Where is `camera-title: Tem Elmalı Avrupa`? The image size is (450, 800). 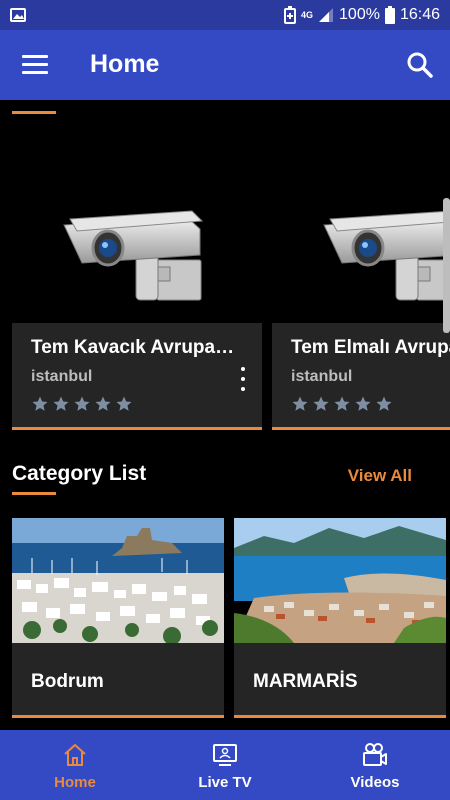
camera-title: Tem Elmalı Avrupa is located at coordinates (370, 347).